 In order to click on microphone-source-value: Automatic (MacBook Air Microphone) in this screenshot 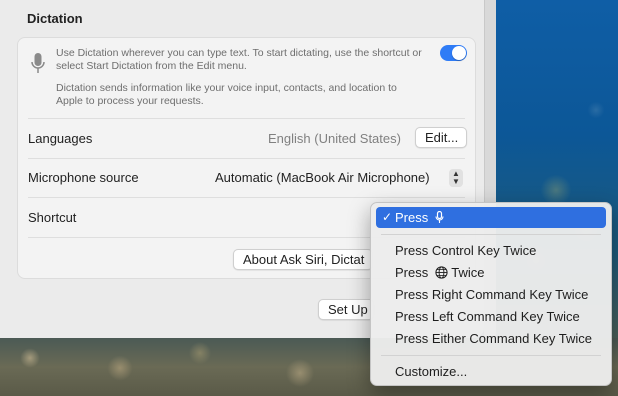, I will do `click(322, 177)`.